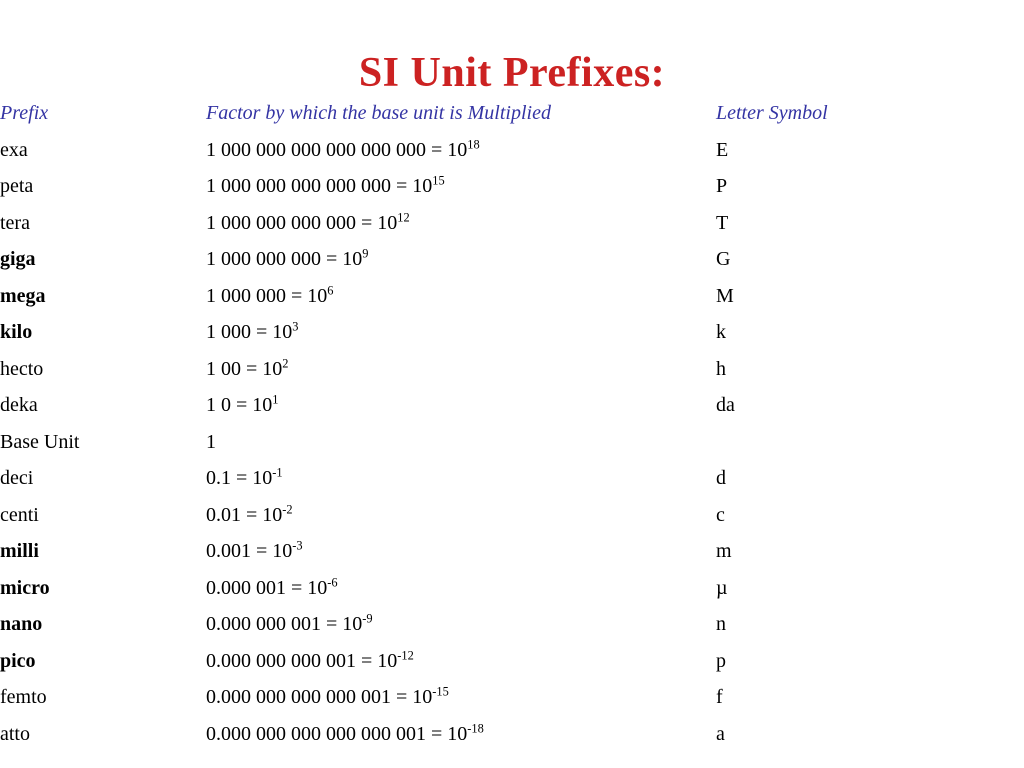  Describe the element at coordinates (281, 660) in the screenshot. I see `factor-number: 0.000 000 000 001` at that location.